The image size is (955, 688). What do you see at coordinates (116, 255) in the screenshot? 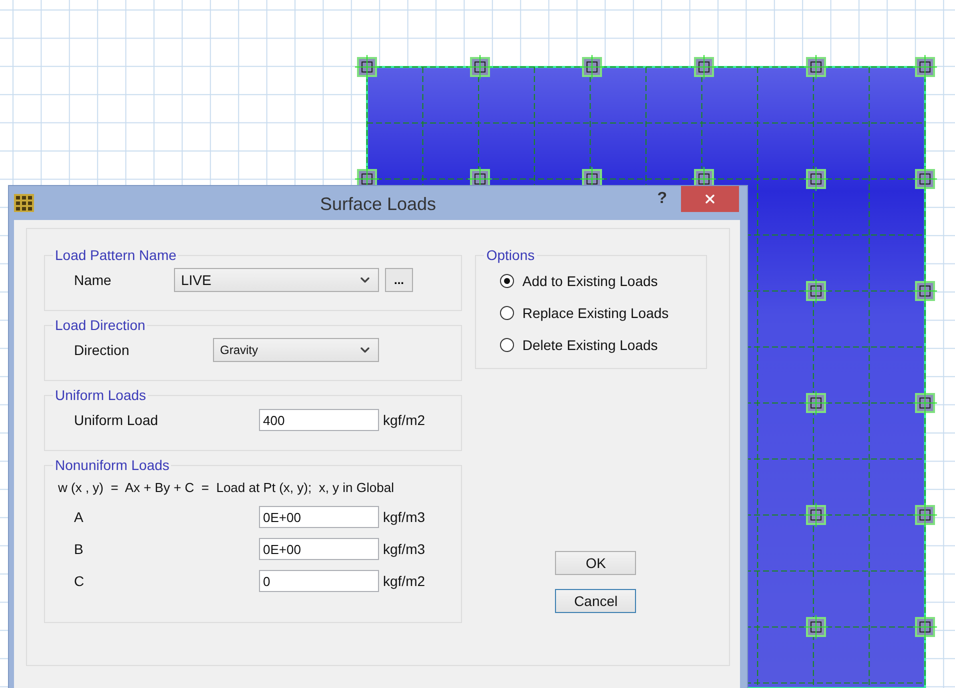
I see `group-title: Load Pattern Name` at bounding box center [116, 255].